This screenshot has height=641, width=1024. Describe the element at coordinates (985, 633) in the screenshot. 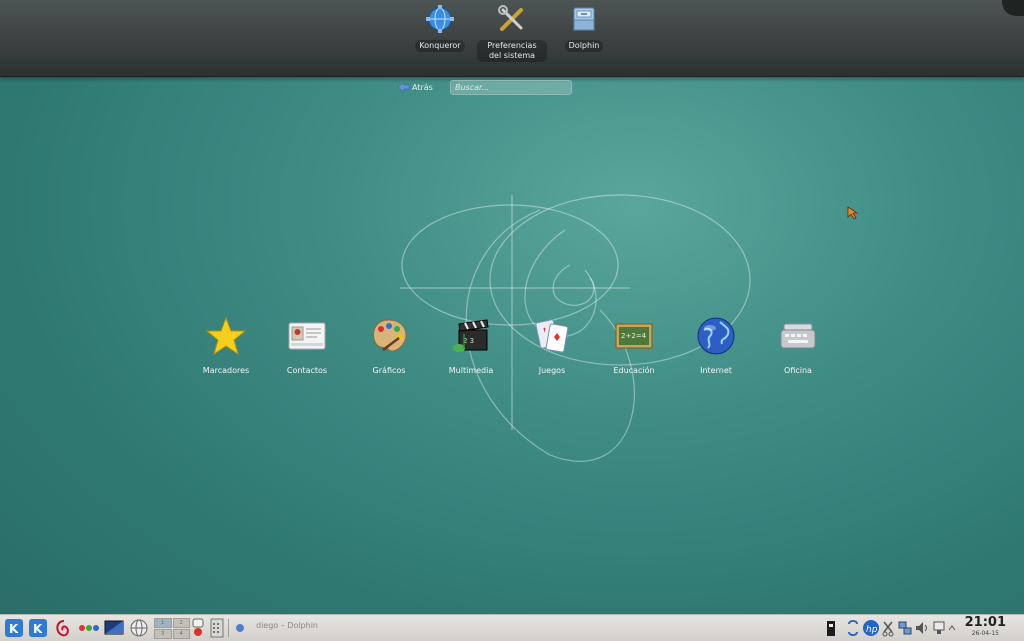

I see `clock-date: 26-04-15` at that location.